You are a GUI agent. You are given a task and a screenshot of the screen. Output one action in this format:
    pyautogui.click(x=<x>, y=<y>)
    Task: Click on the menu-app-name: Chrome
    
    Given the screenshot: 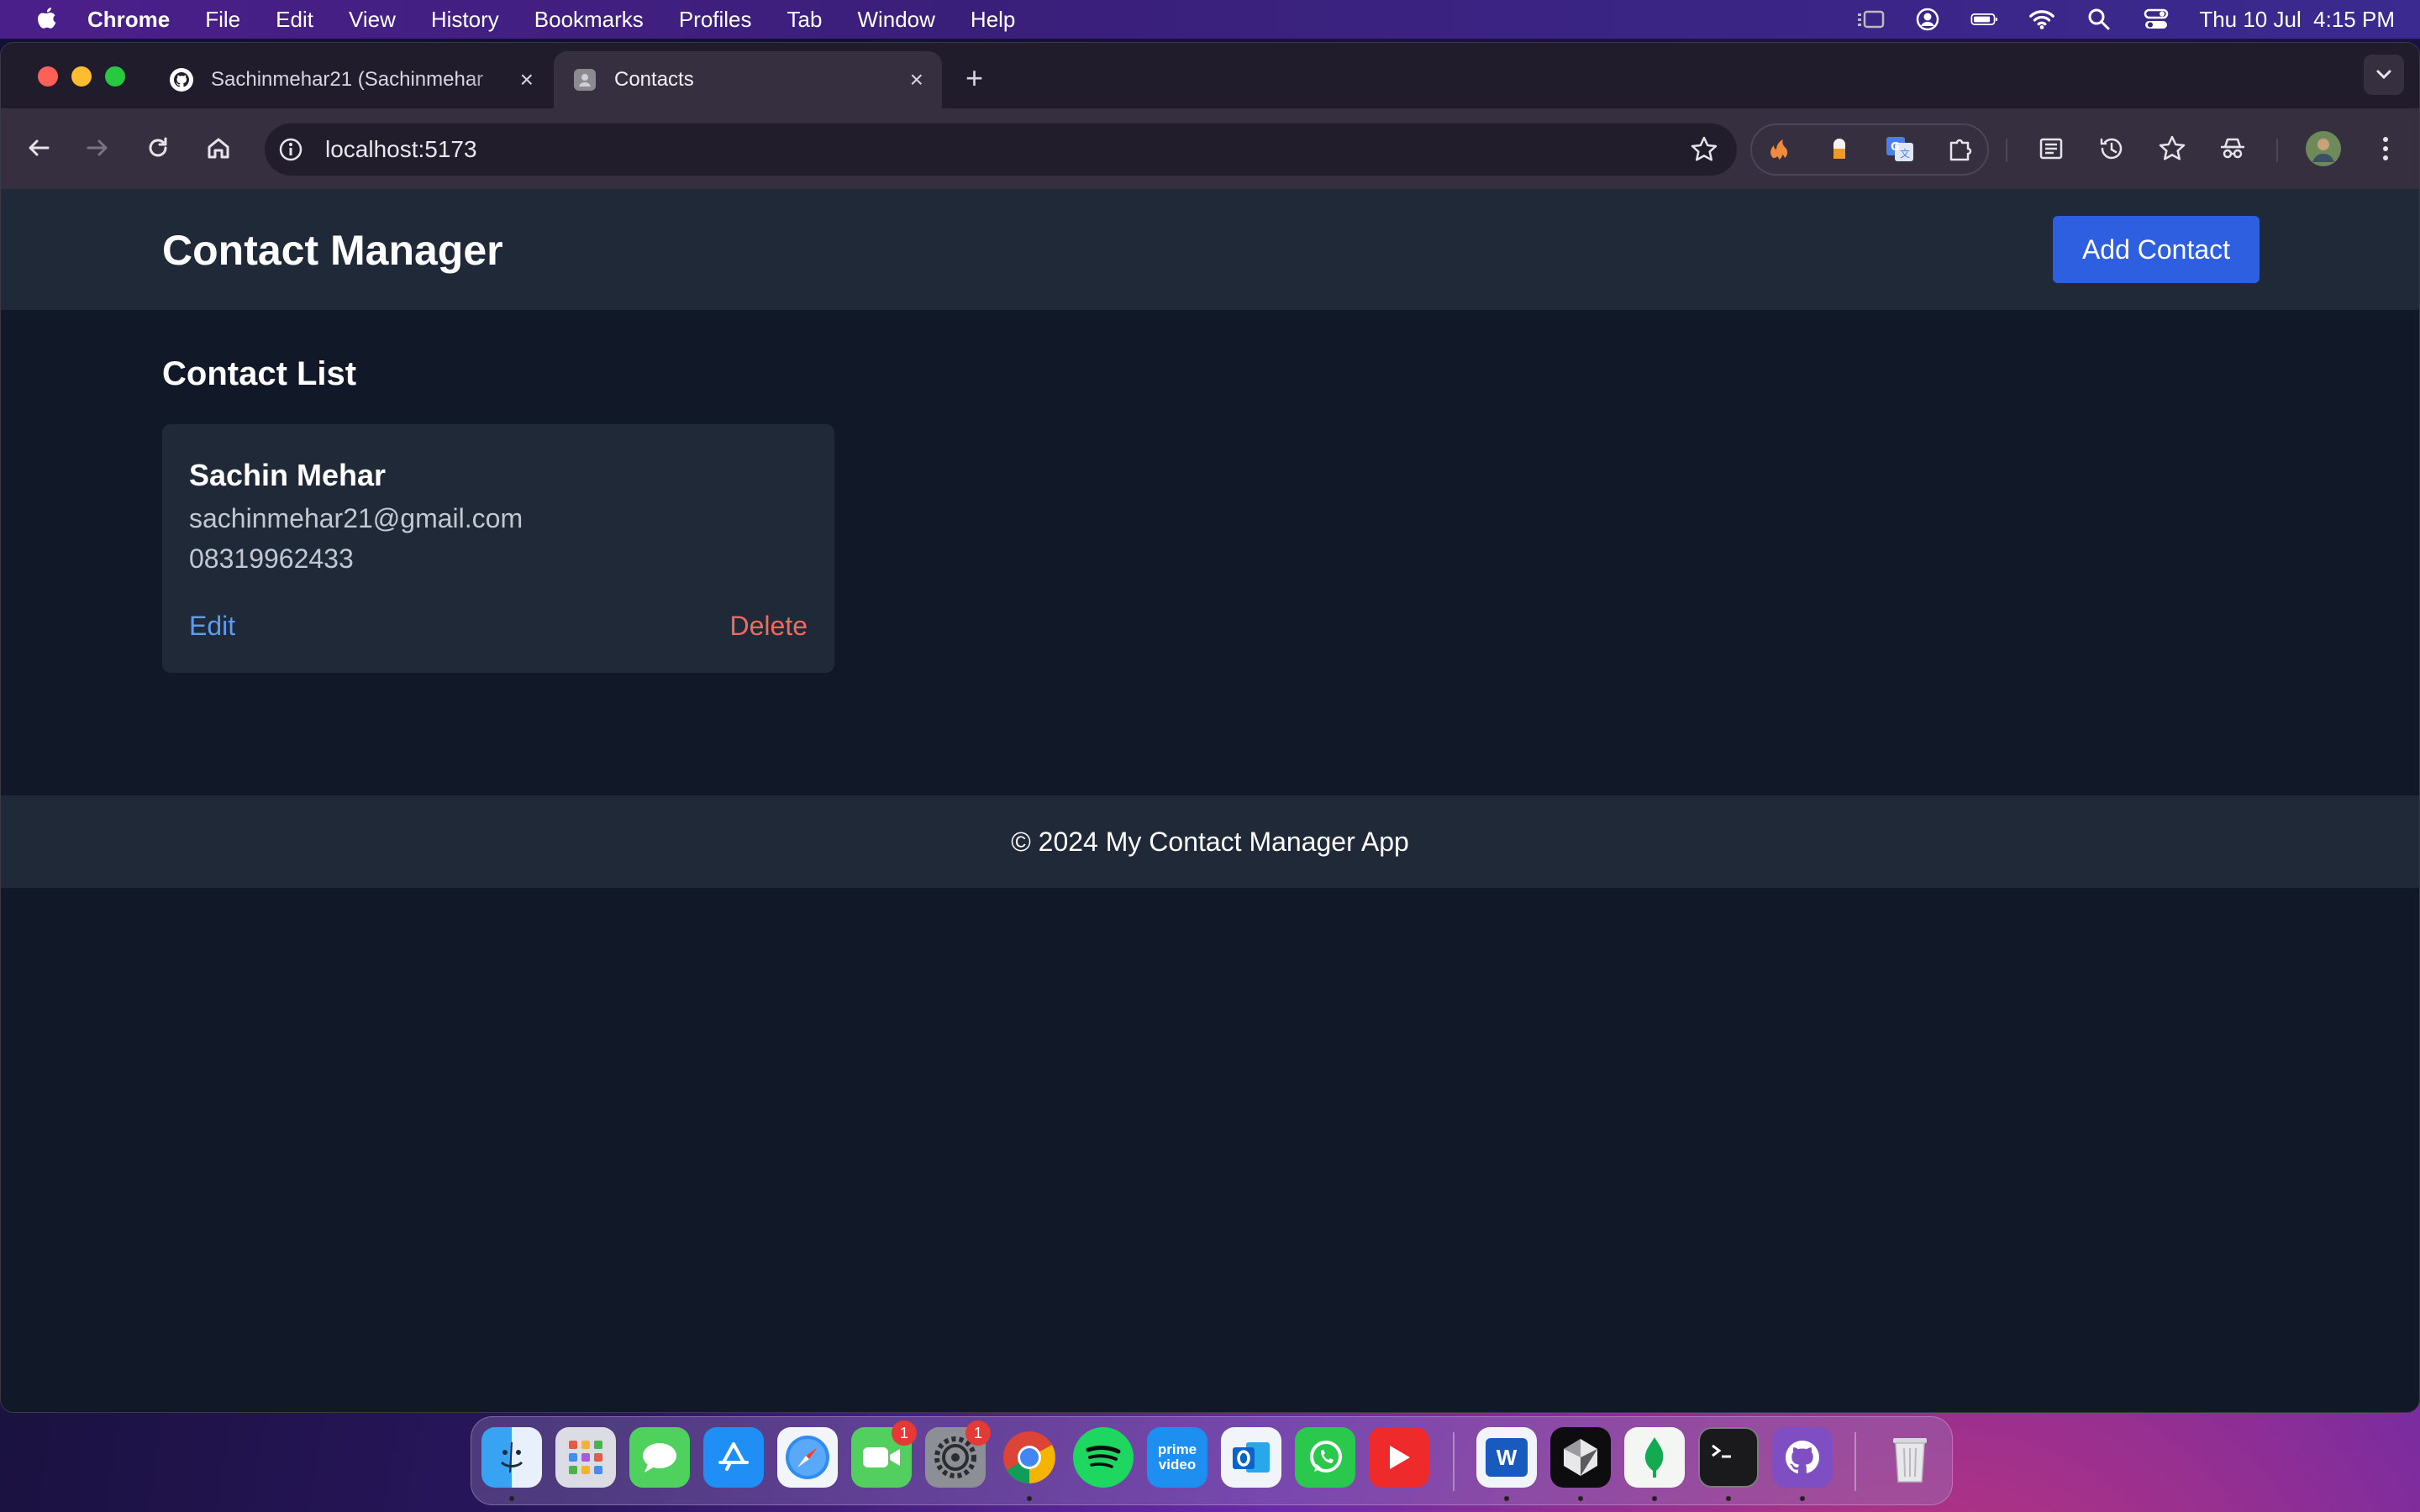 What is the action you would take?
    pyautogui.click(x=128, y=20)
    